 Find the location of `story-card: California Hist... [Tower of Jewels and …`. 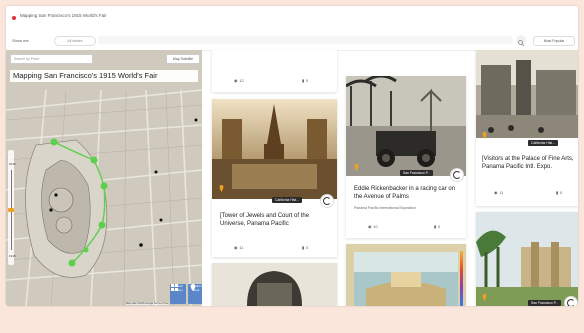

story-card: California Hist... [Tower of Jewels and … is located at coordinates (274, 178).